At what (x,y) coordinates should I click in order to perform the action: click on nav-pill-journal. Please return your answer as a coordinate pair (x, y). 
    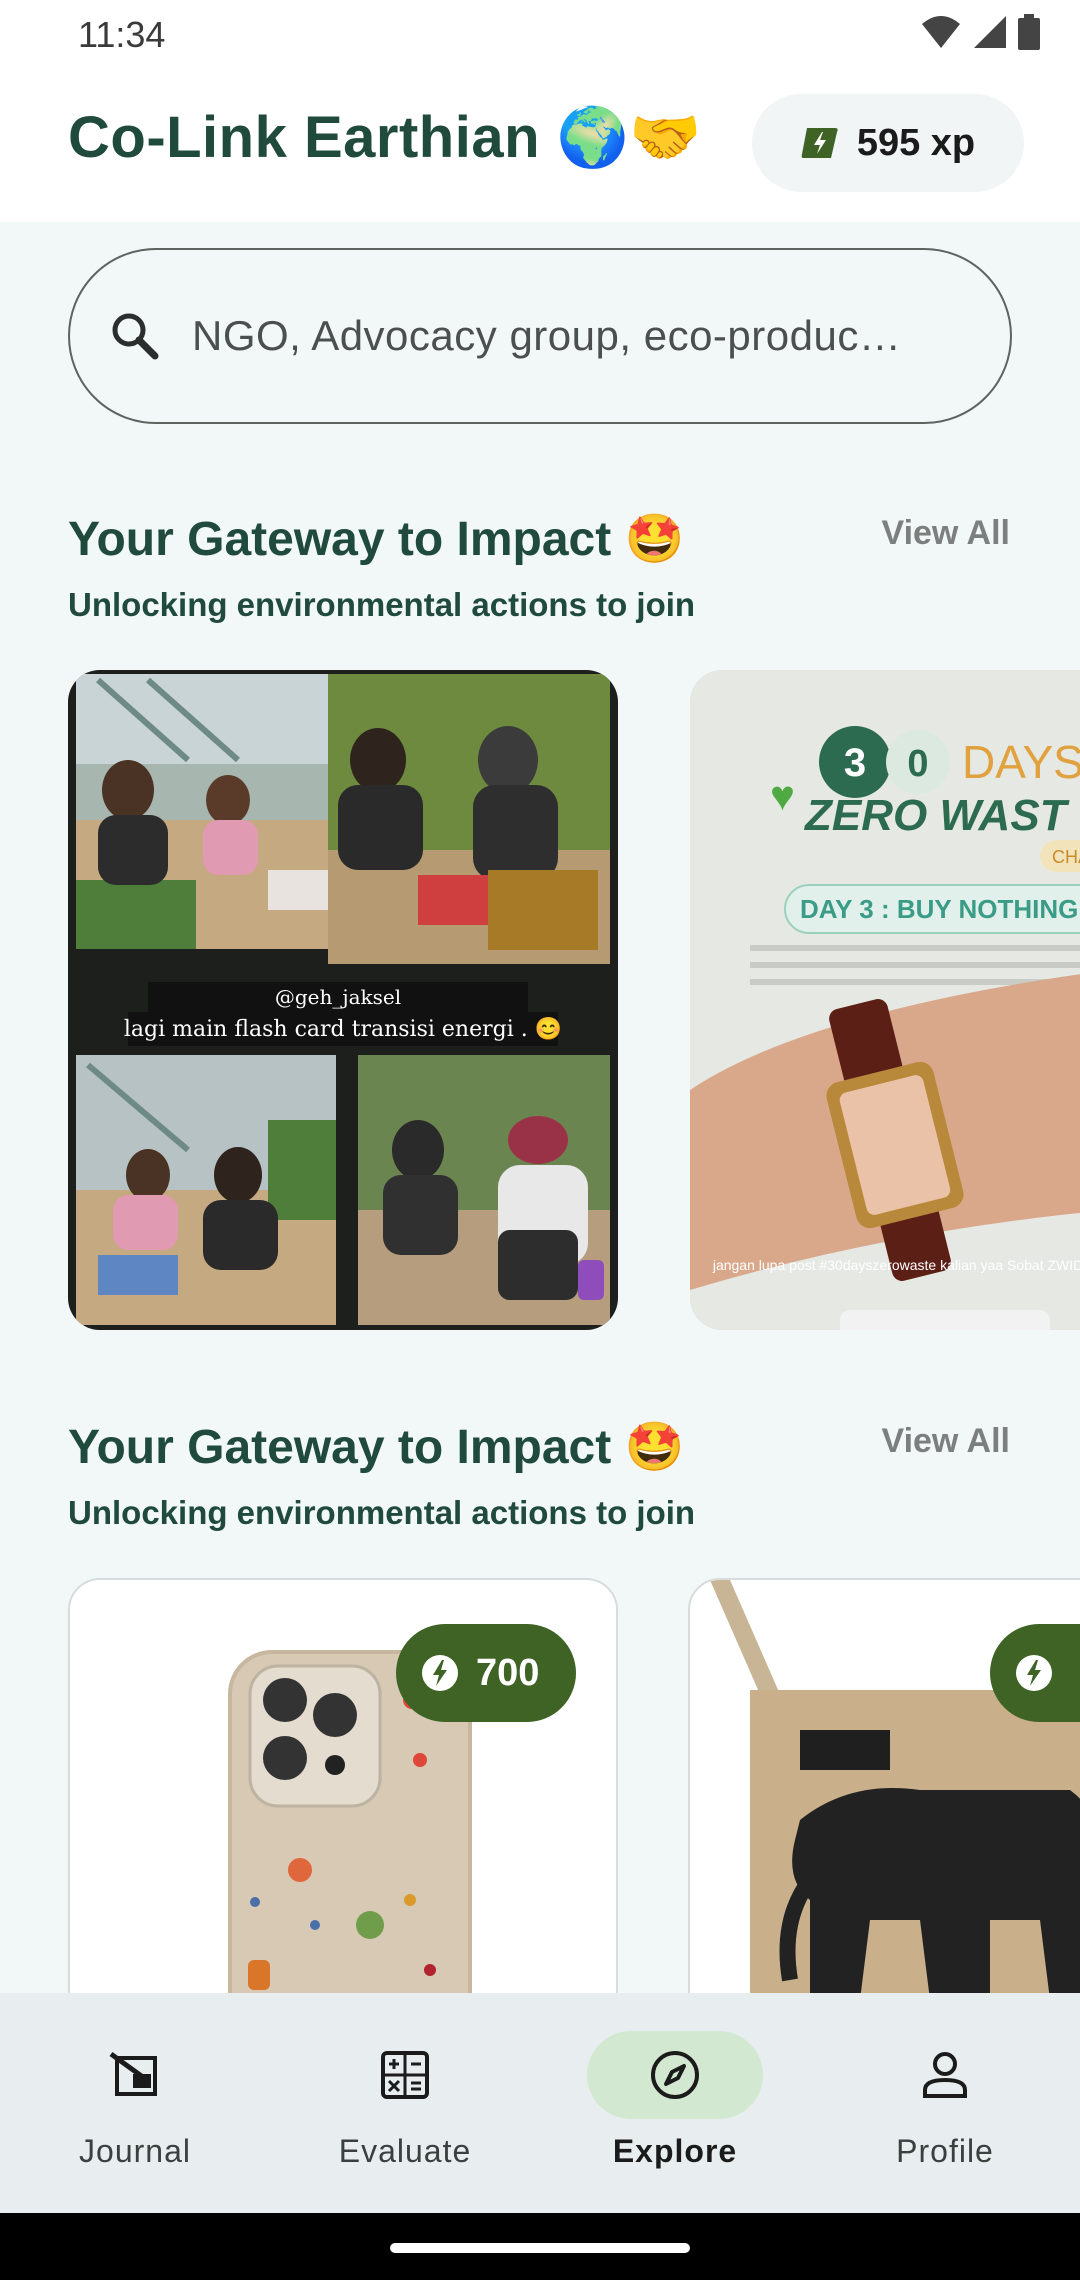
    Looking at the image, I should click on (135, 2075).